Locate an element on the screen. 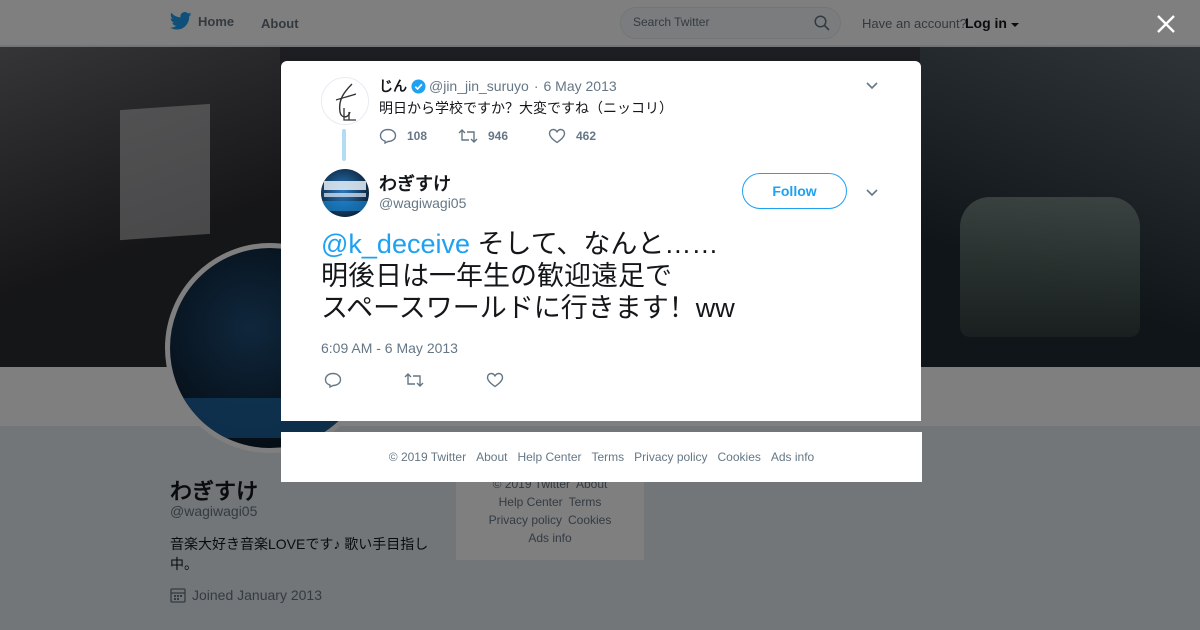 The height and width of the screenshot is (630, 1200). mention-link: @k_deceive is located at coordinates (395, 244).